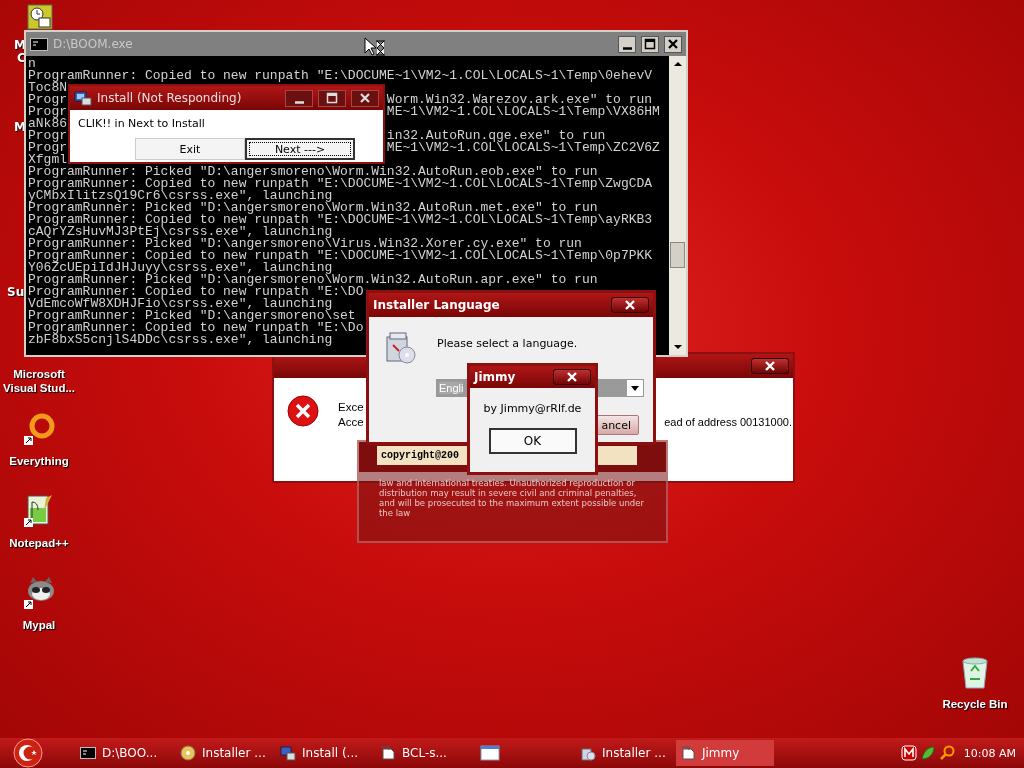 This screenshot has width=1024, height=768. I want to click on console-line: zbF8bxS5cnjlS4DDc\csrss.exe", launching, so click(180, 340).